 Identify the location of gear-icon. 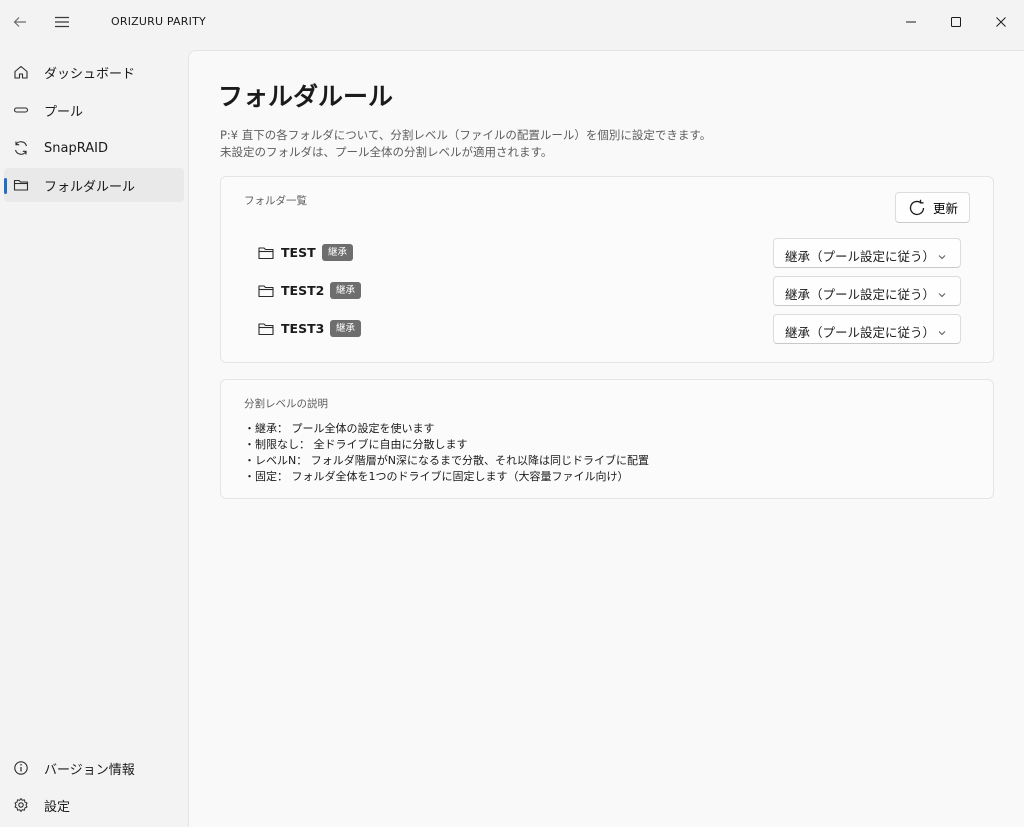
(21, 805).